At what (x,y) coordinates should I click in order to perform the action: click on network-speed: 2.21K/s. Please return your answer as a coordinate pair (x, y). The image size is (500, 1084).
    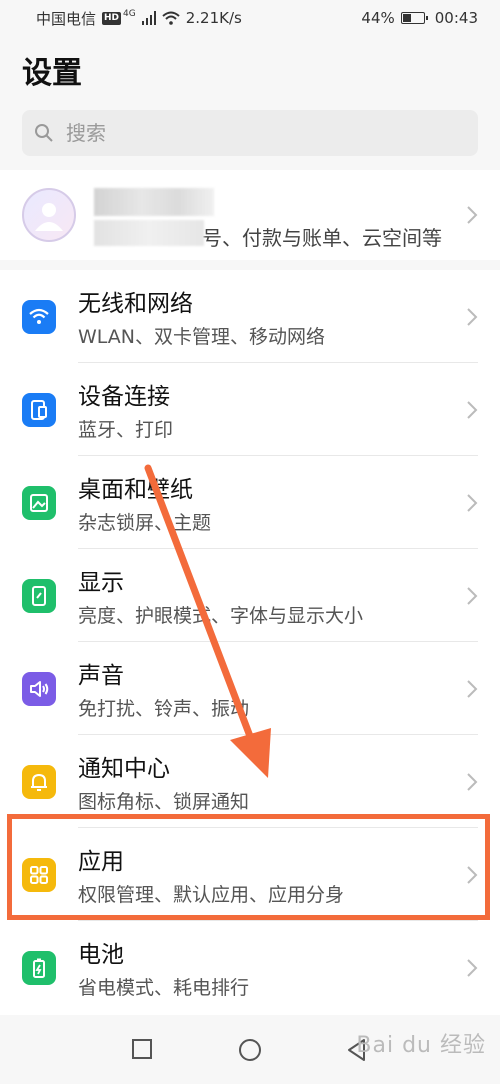
    Looking at the image, I should click on (213, 18).